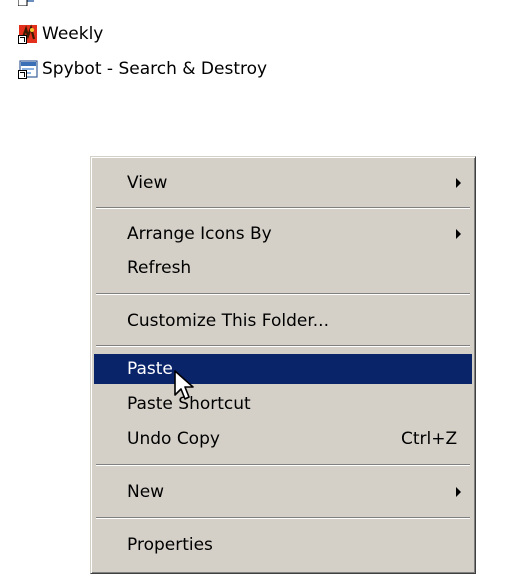 The height and width of the screenshot is (585, 513). What do you see at coordinates (283, 234) in the screenshot?
I see `menu-item-arrange-icons-by: Arrange Icons By` at bounding box center [283, 234].